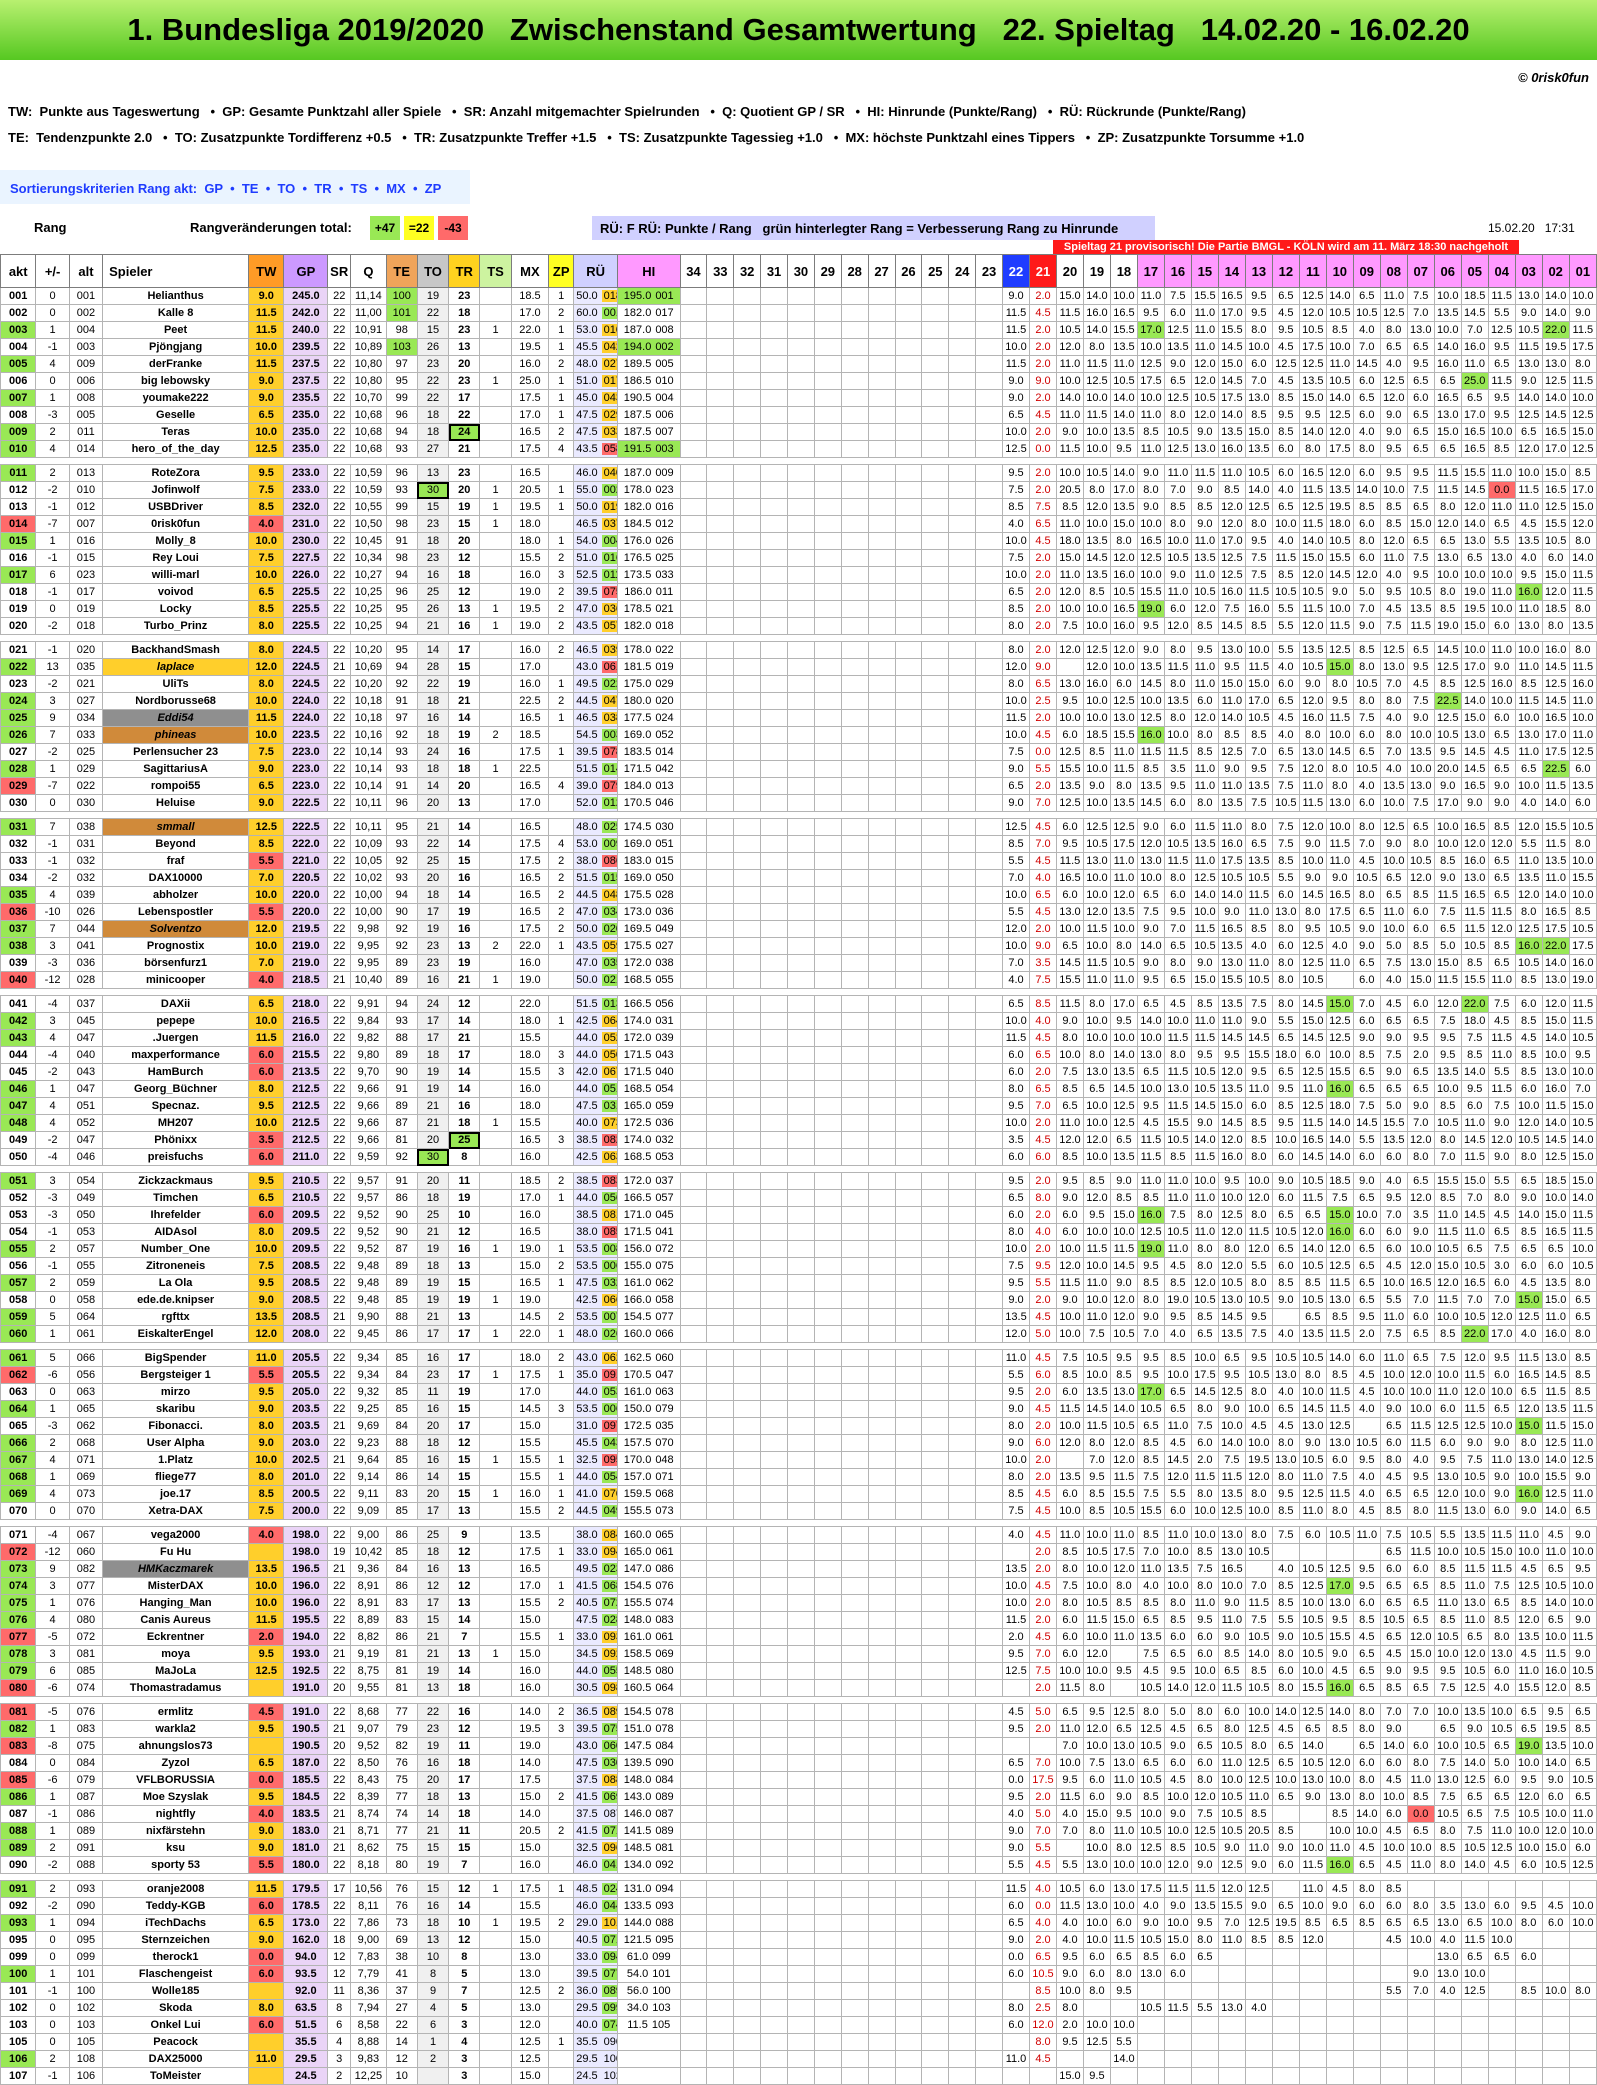  I want to click on hi-rank: 050, so click(664, 878).